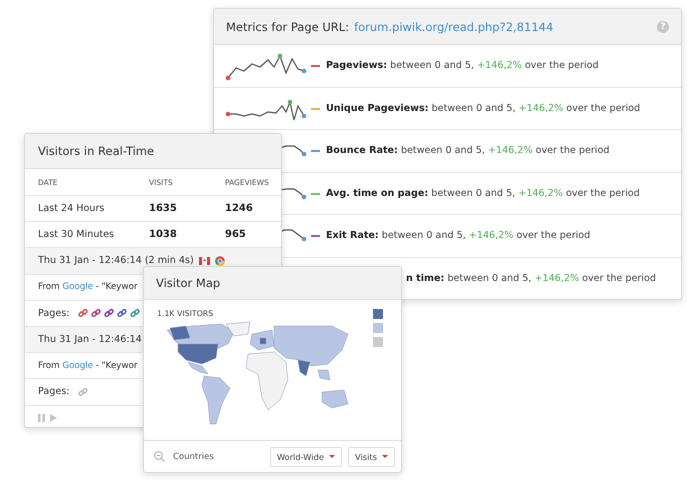  Describe the element at coordinates (462, 65) in the screenshot. I see `metric-summary: Pageviews: between 0 and 5, +146,2% over the period` at that location.